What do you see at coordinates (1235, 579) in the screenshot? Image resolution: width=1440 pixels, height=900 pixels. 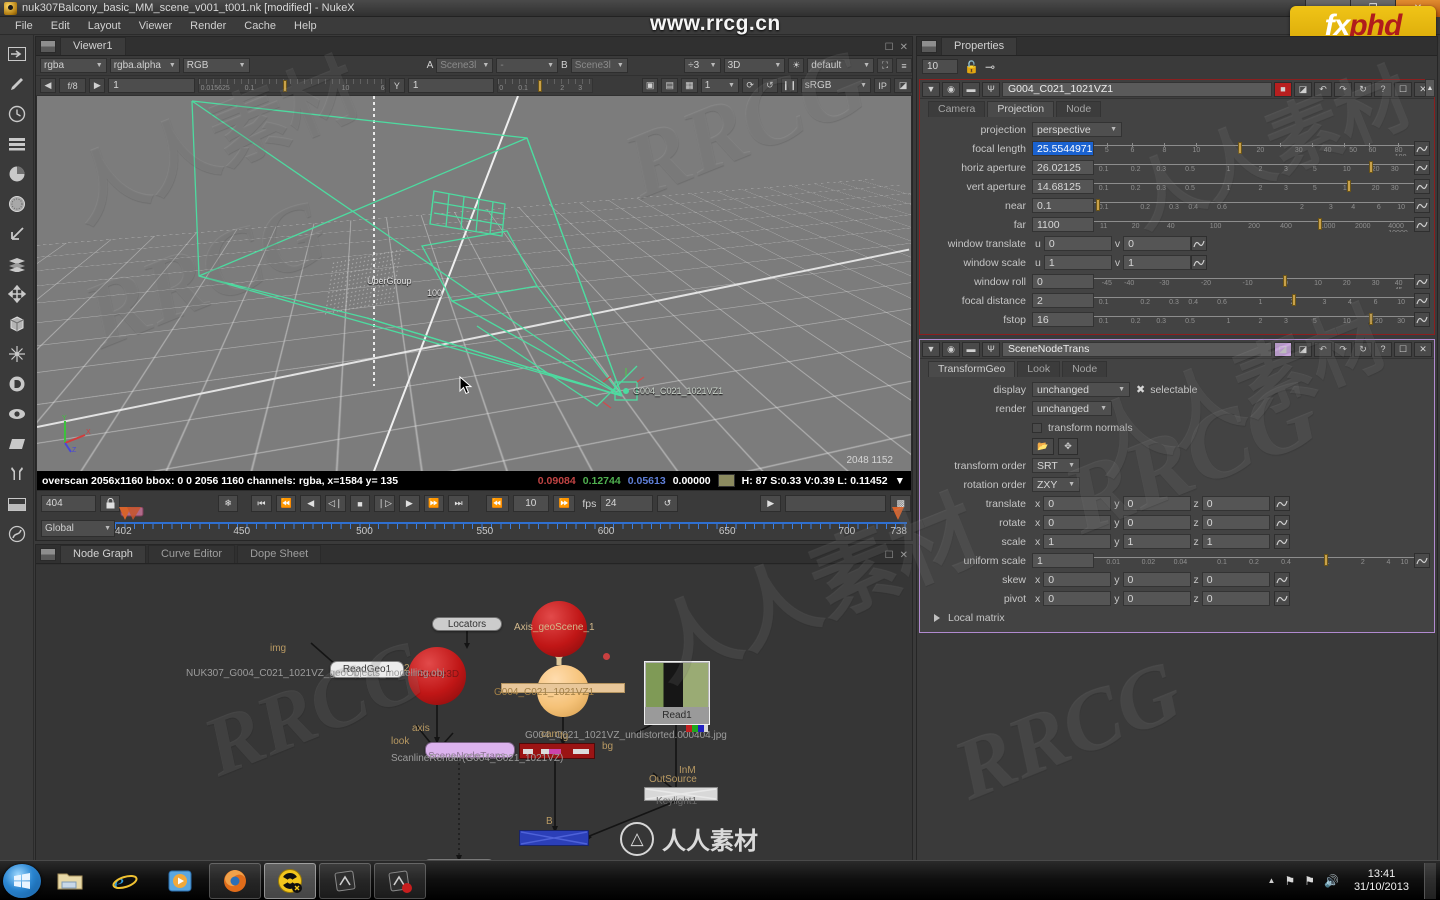 I see `skew-z-input: 0` at bounding box center [1235, 579].